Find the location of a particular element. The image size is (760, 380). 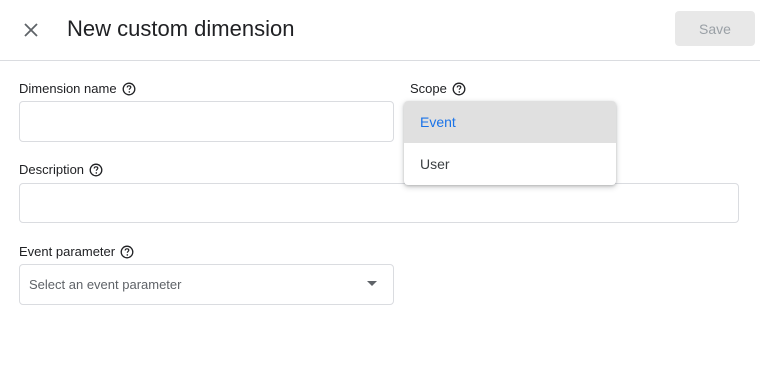

scope-label-row: Scope is located at coordinates (438, 89).